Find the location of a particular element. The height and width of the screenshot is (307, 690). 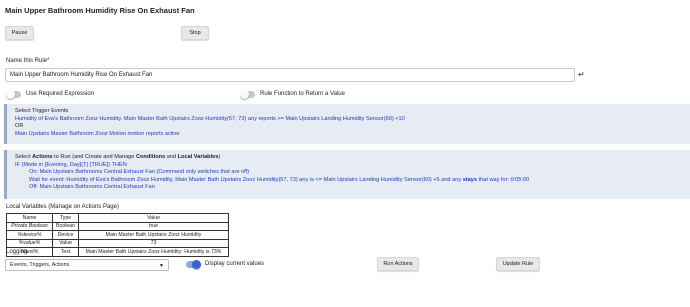

table-cell: %value% is located at coordinates (29, 243).